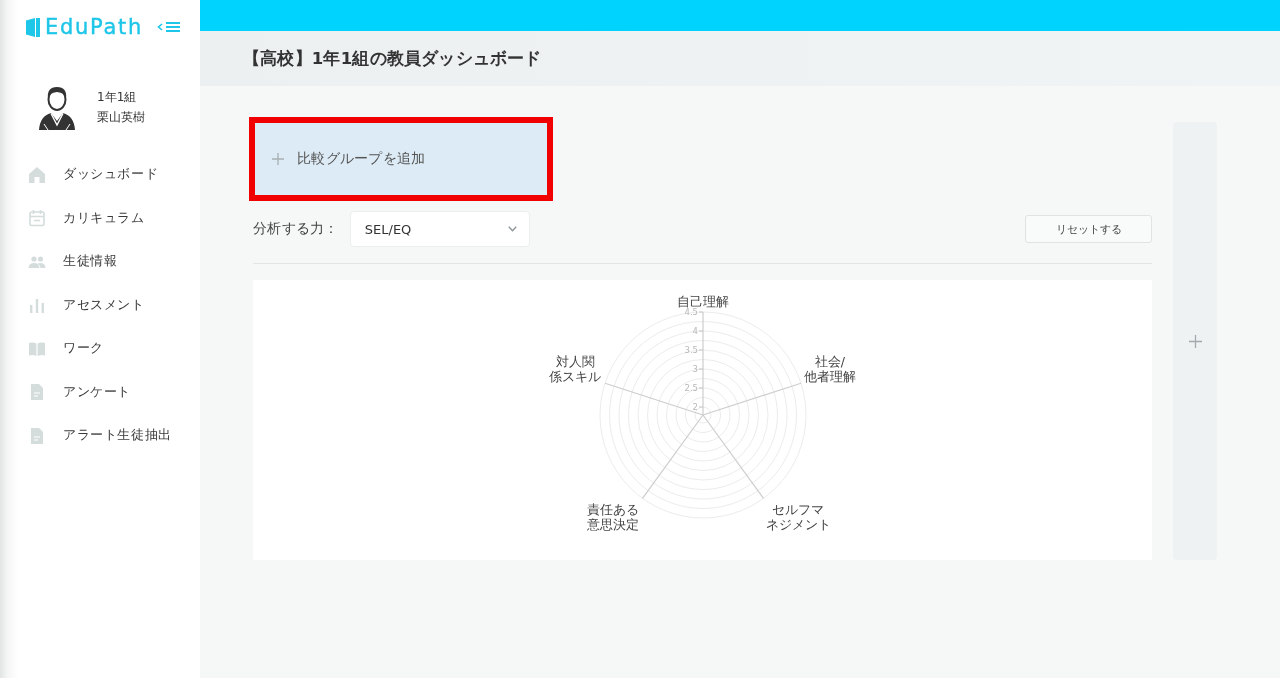  Describe the element at coordinates (33, 27) in the screenshot. I see `logo-icon` at that location.